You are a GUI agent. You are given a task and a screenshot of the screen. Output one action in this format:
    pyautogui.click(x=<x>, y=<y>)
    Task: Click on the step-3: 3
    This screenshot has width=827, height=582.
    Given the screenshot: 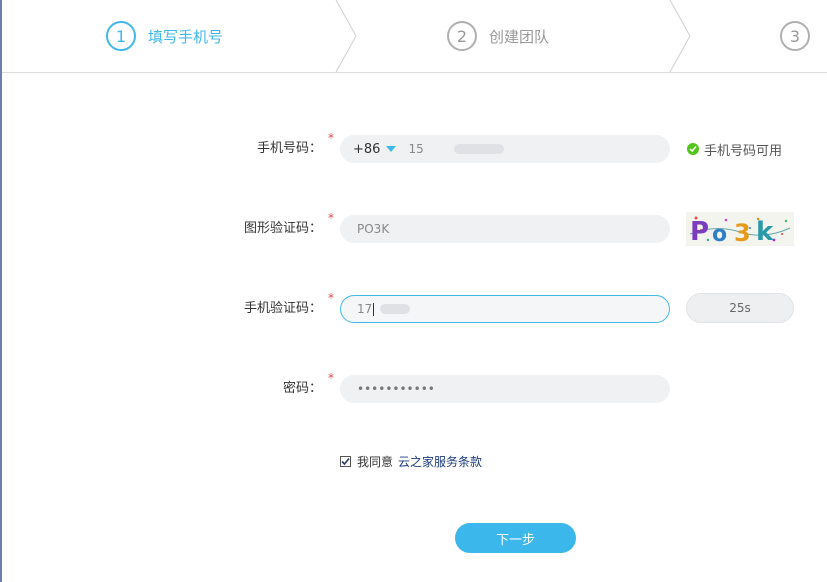 What is the action you would take?
    pyautogui.click(x=795, y=36)
    